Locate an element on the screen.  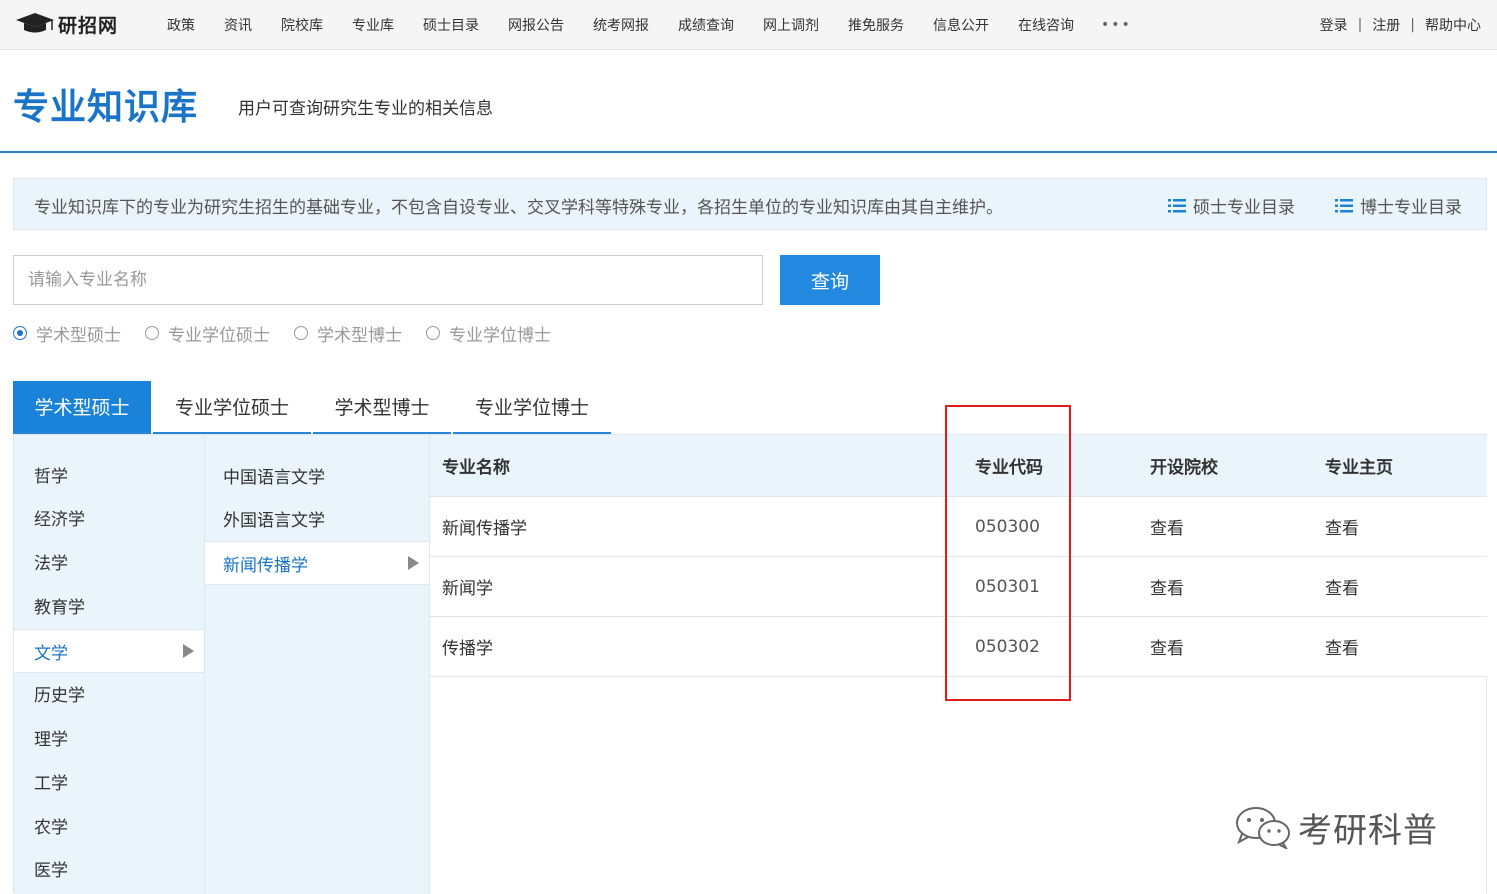
site-logo: 研招网 is located at coordinates (66, 24).